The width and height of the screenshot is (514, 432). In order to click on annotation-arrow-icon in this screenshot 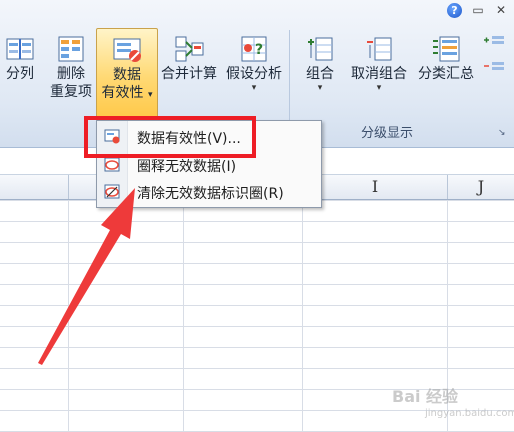, I will do `click(86, 276)`.